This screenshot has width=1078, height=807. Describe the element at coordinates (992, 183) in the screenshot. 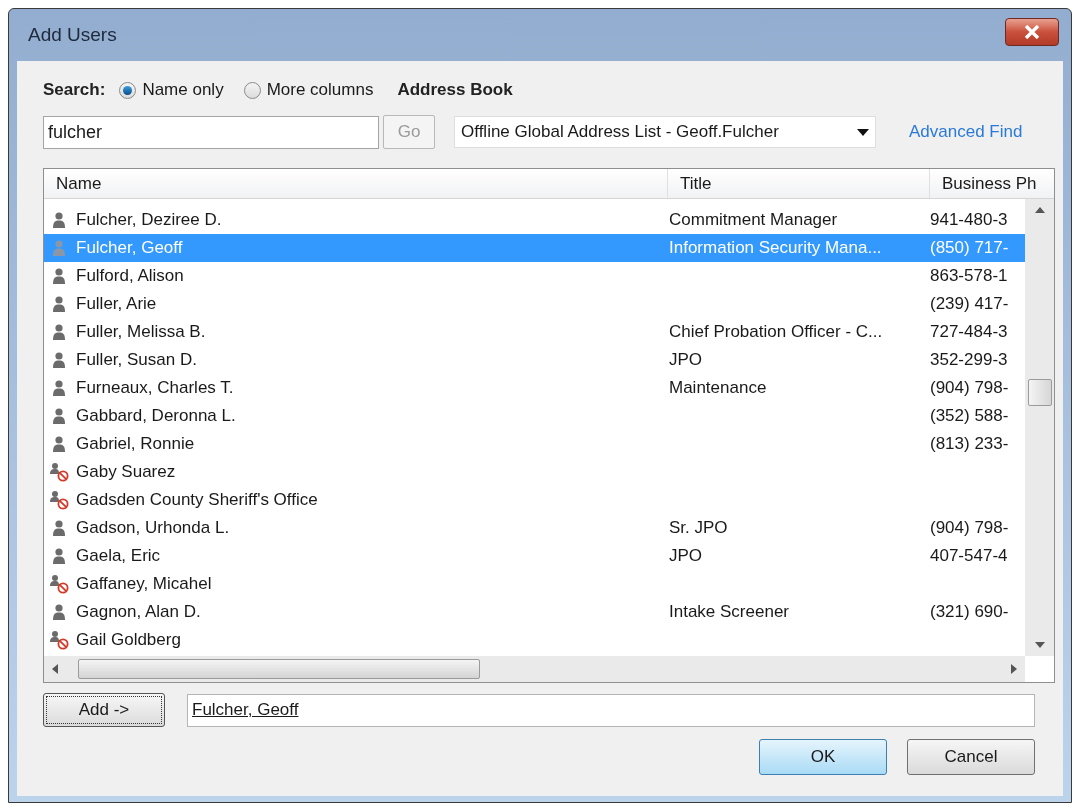

I see `column-header: Business Ph` at that location.